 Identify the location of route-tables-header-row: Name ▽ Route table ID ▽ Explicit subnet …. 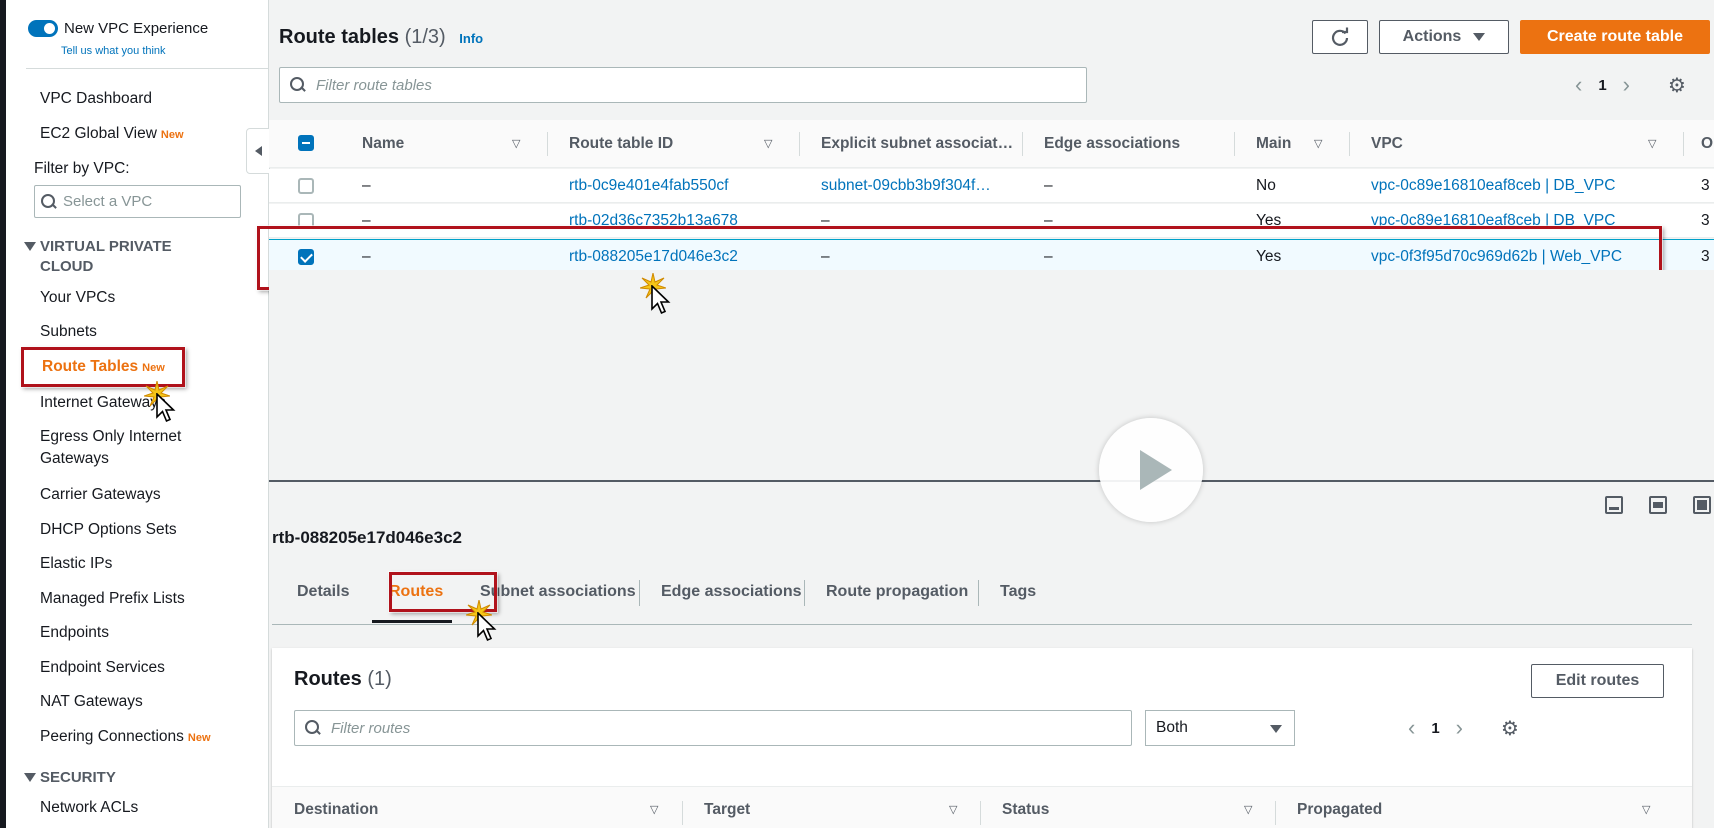
(991, 144).